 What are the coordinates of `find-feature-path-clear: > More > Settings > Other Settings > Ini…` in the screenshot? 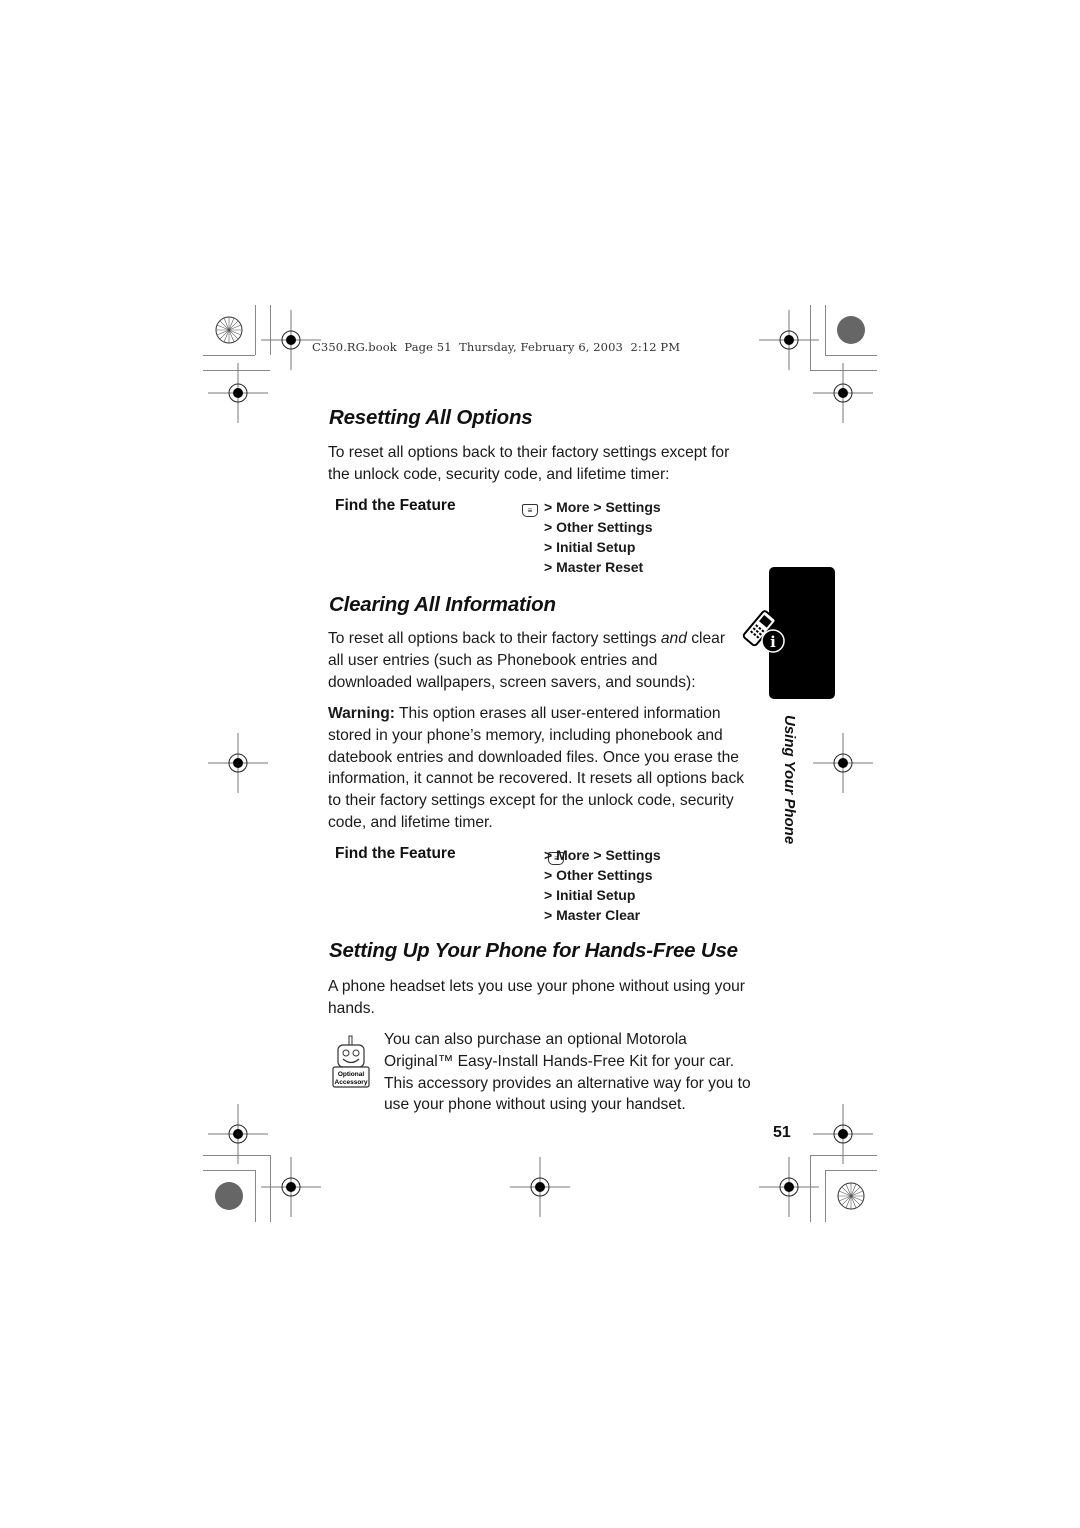 It's located at (602, 885).